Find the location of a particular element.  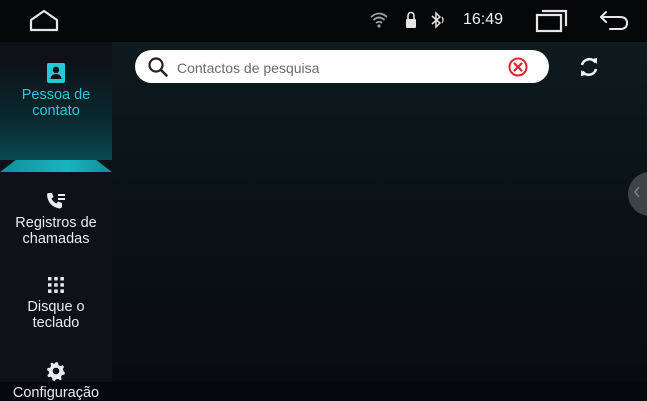

search-icon is located at coordinates (158, 67).